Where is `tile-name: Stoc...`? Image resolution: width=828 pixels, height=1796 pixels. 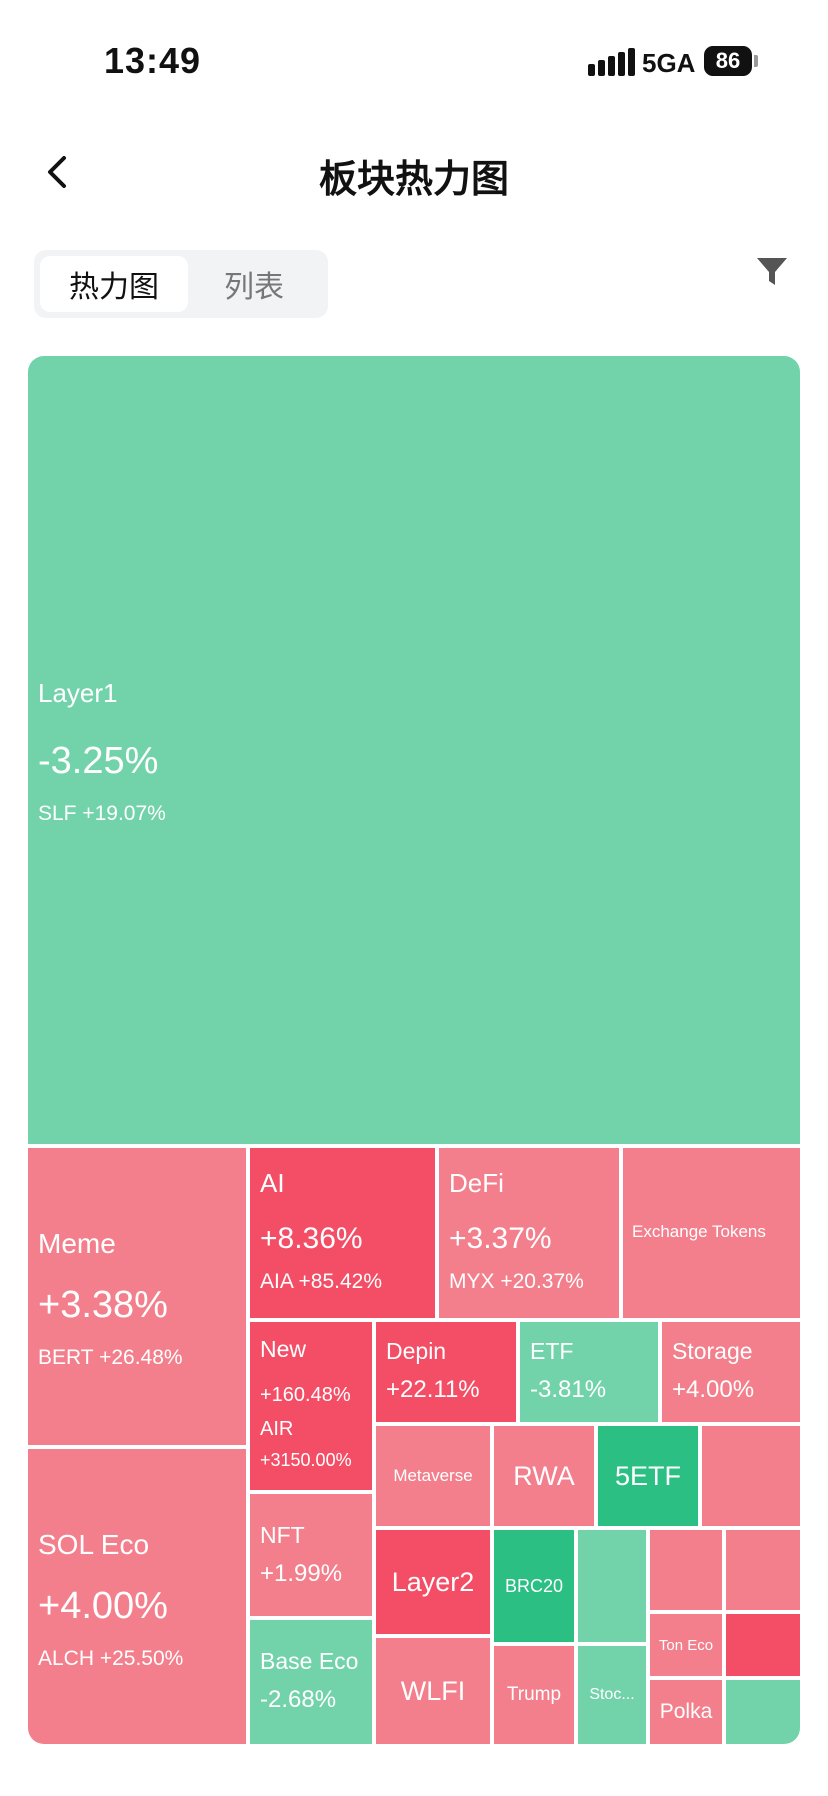
tile-name: Stoc... is located at coordinates (612, 1694).